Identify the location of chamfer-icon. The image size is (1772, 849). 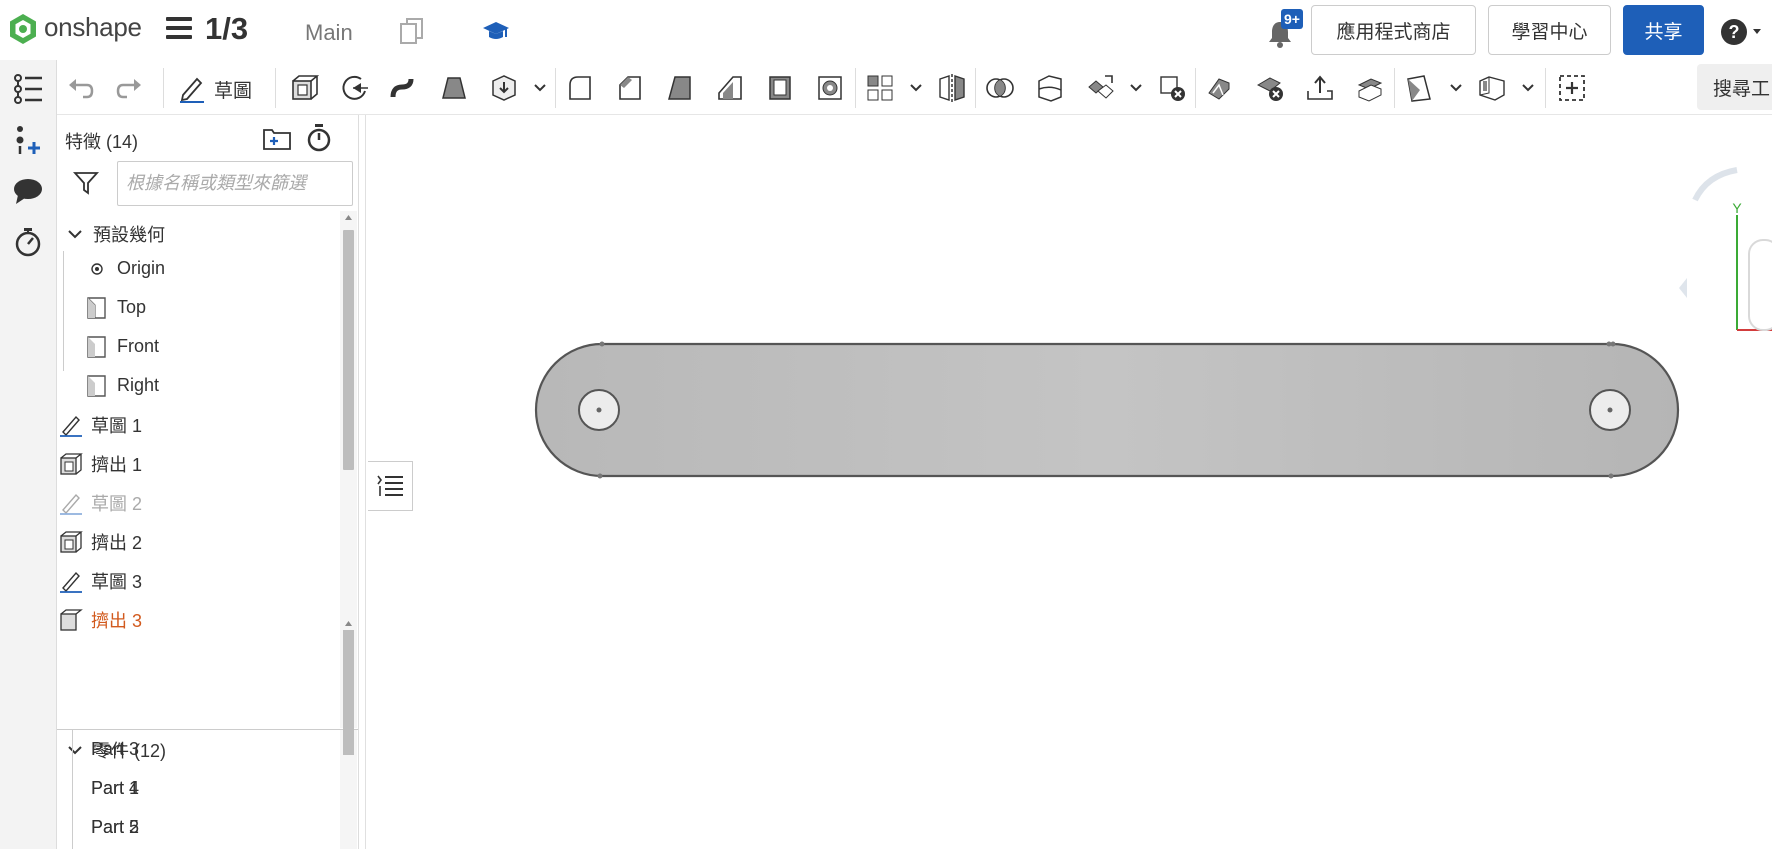
(630, 88).